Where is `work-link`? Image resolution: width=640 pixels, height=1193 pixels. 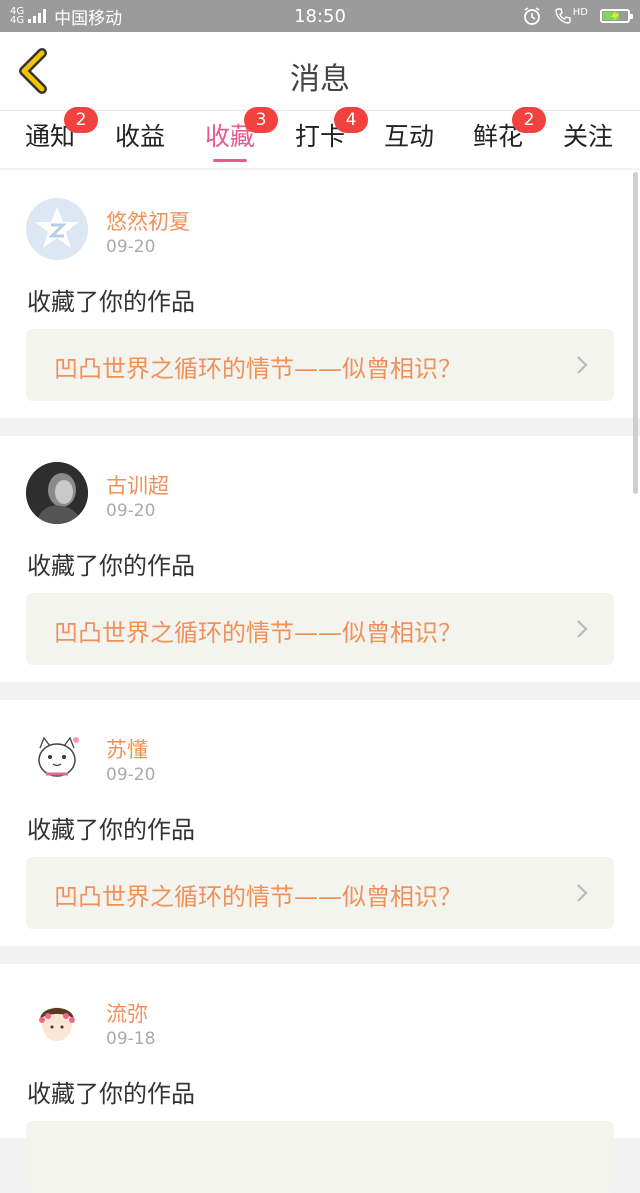 work-link is located at coordinates (320, 1157).